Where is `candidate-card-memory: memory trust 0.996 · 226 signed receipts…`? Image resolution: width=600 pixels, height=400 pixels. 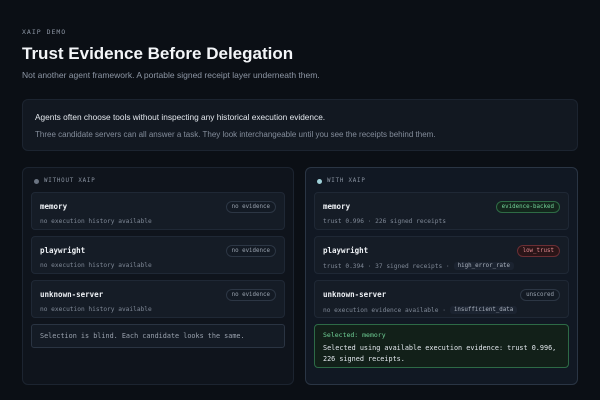
candidate-card-memory: memory trust 0.996 · 226 signed receipts… is located at coordinates (441, 211).